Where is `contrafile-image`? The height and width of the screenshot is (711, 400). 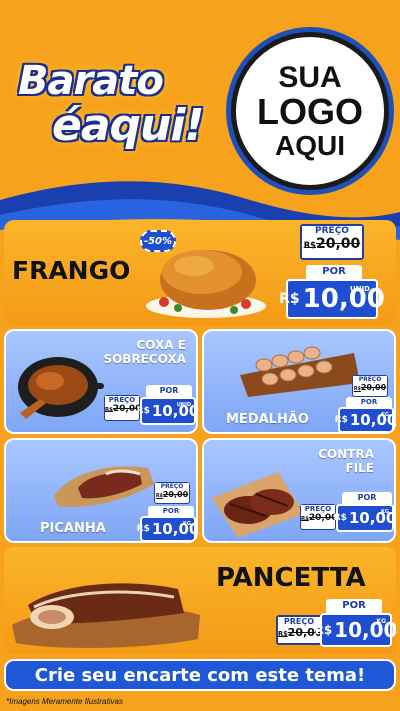
contrafile-image is located at coordinates (258, 505).